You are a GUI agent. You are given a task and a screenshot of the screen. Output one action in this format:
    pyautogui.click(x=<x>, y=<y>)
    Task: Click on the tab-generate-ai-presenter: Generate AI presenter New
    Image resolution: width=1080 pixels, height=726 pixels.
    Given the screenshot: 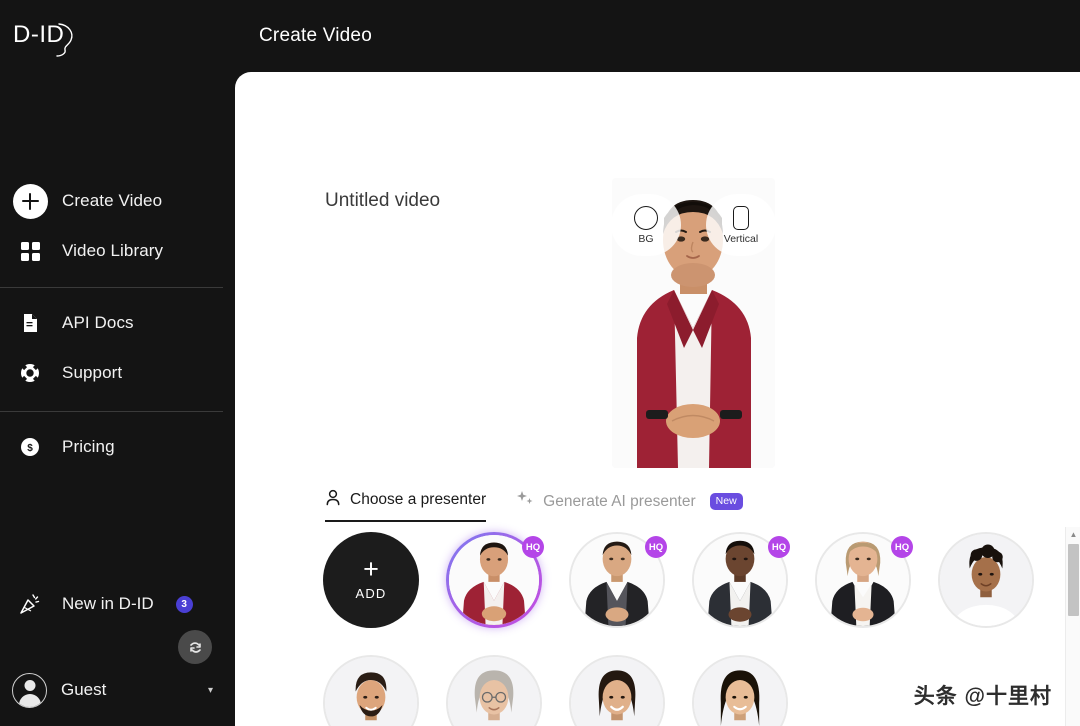 What is the action you would take?
    pyautogui.click(x=629, y=506)
    